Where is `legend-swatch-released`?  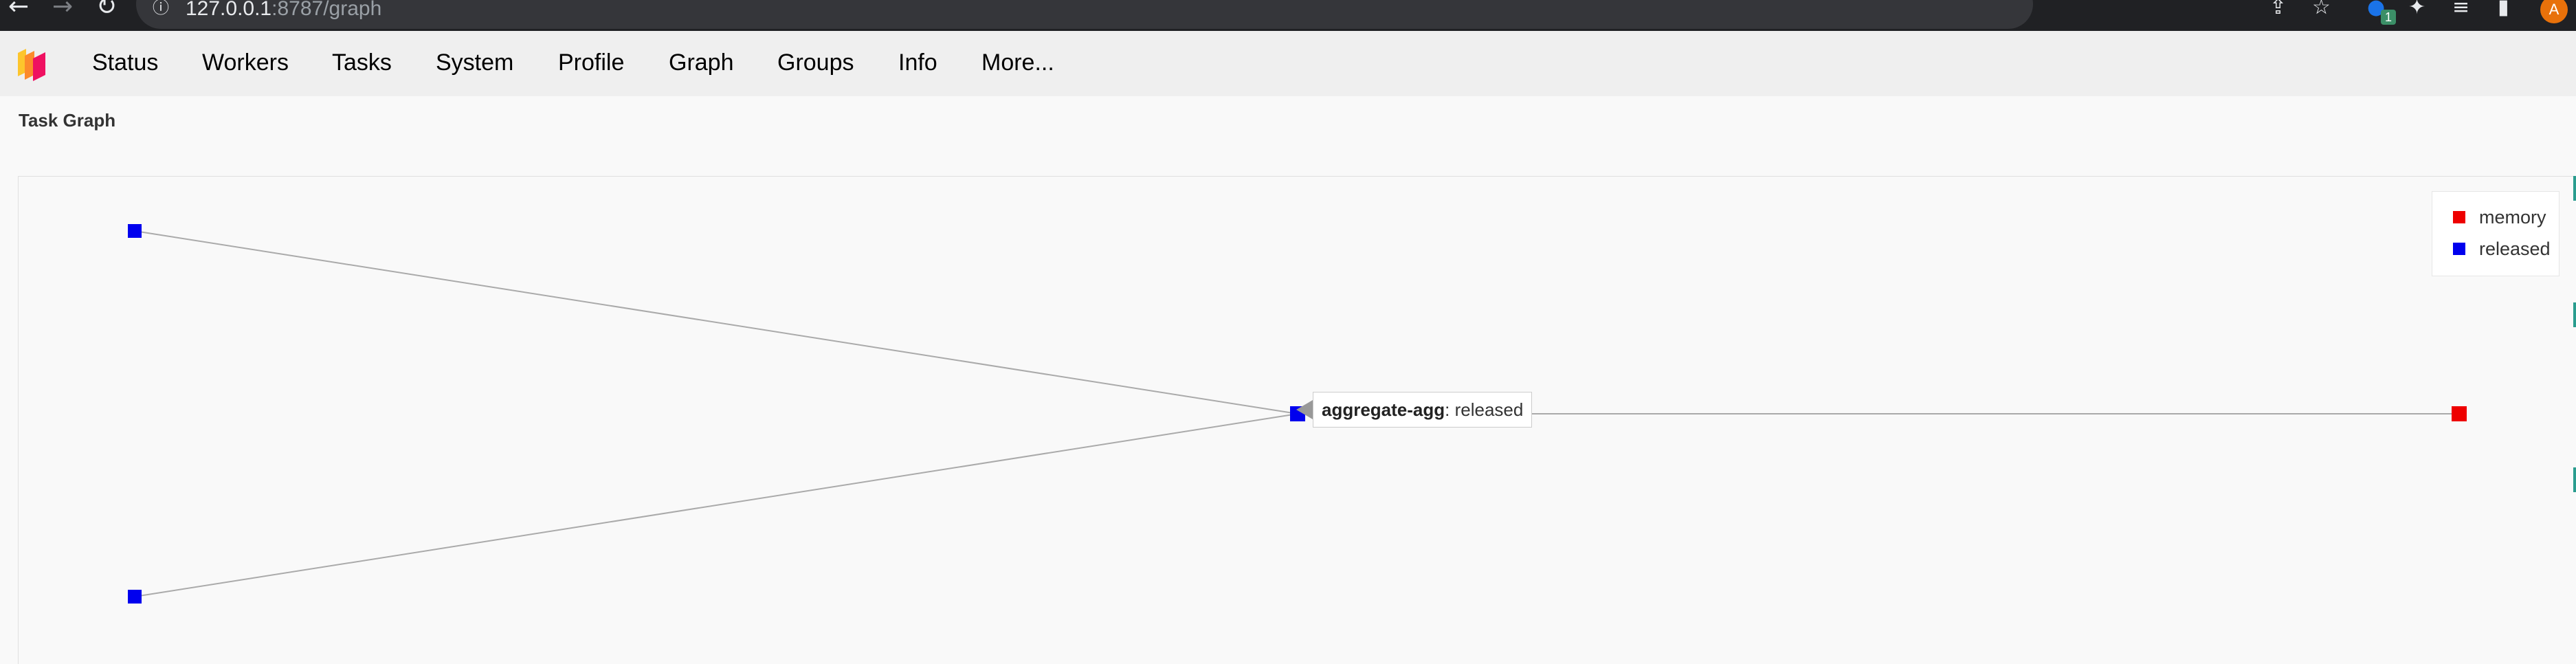
legend-swatch-released is located at coordinates (2459, 249).